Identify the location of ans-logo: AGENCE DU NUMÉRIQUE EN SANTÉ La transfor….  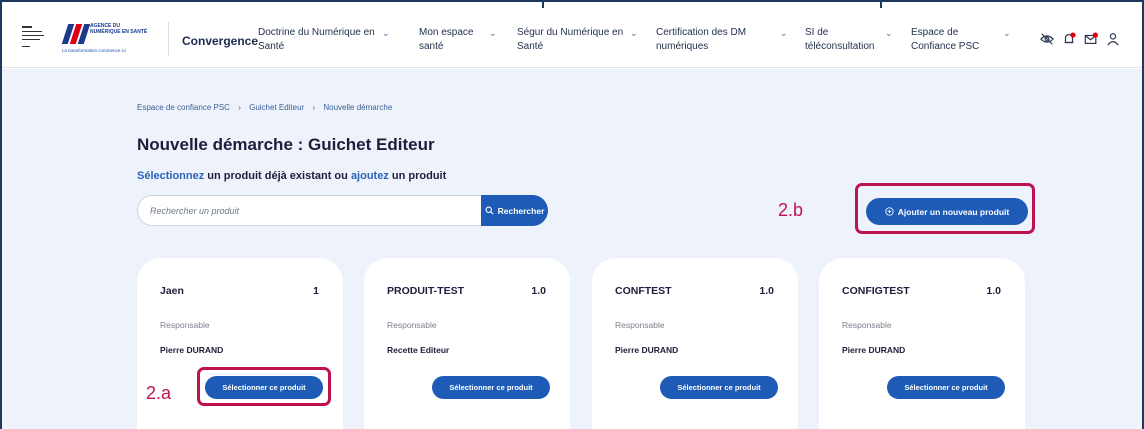
(108, 39).